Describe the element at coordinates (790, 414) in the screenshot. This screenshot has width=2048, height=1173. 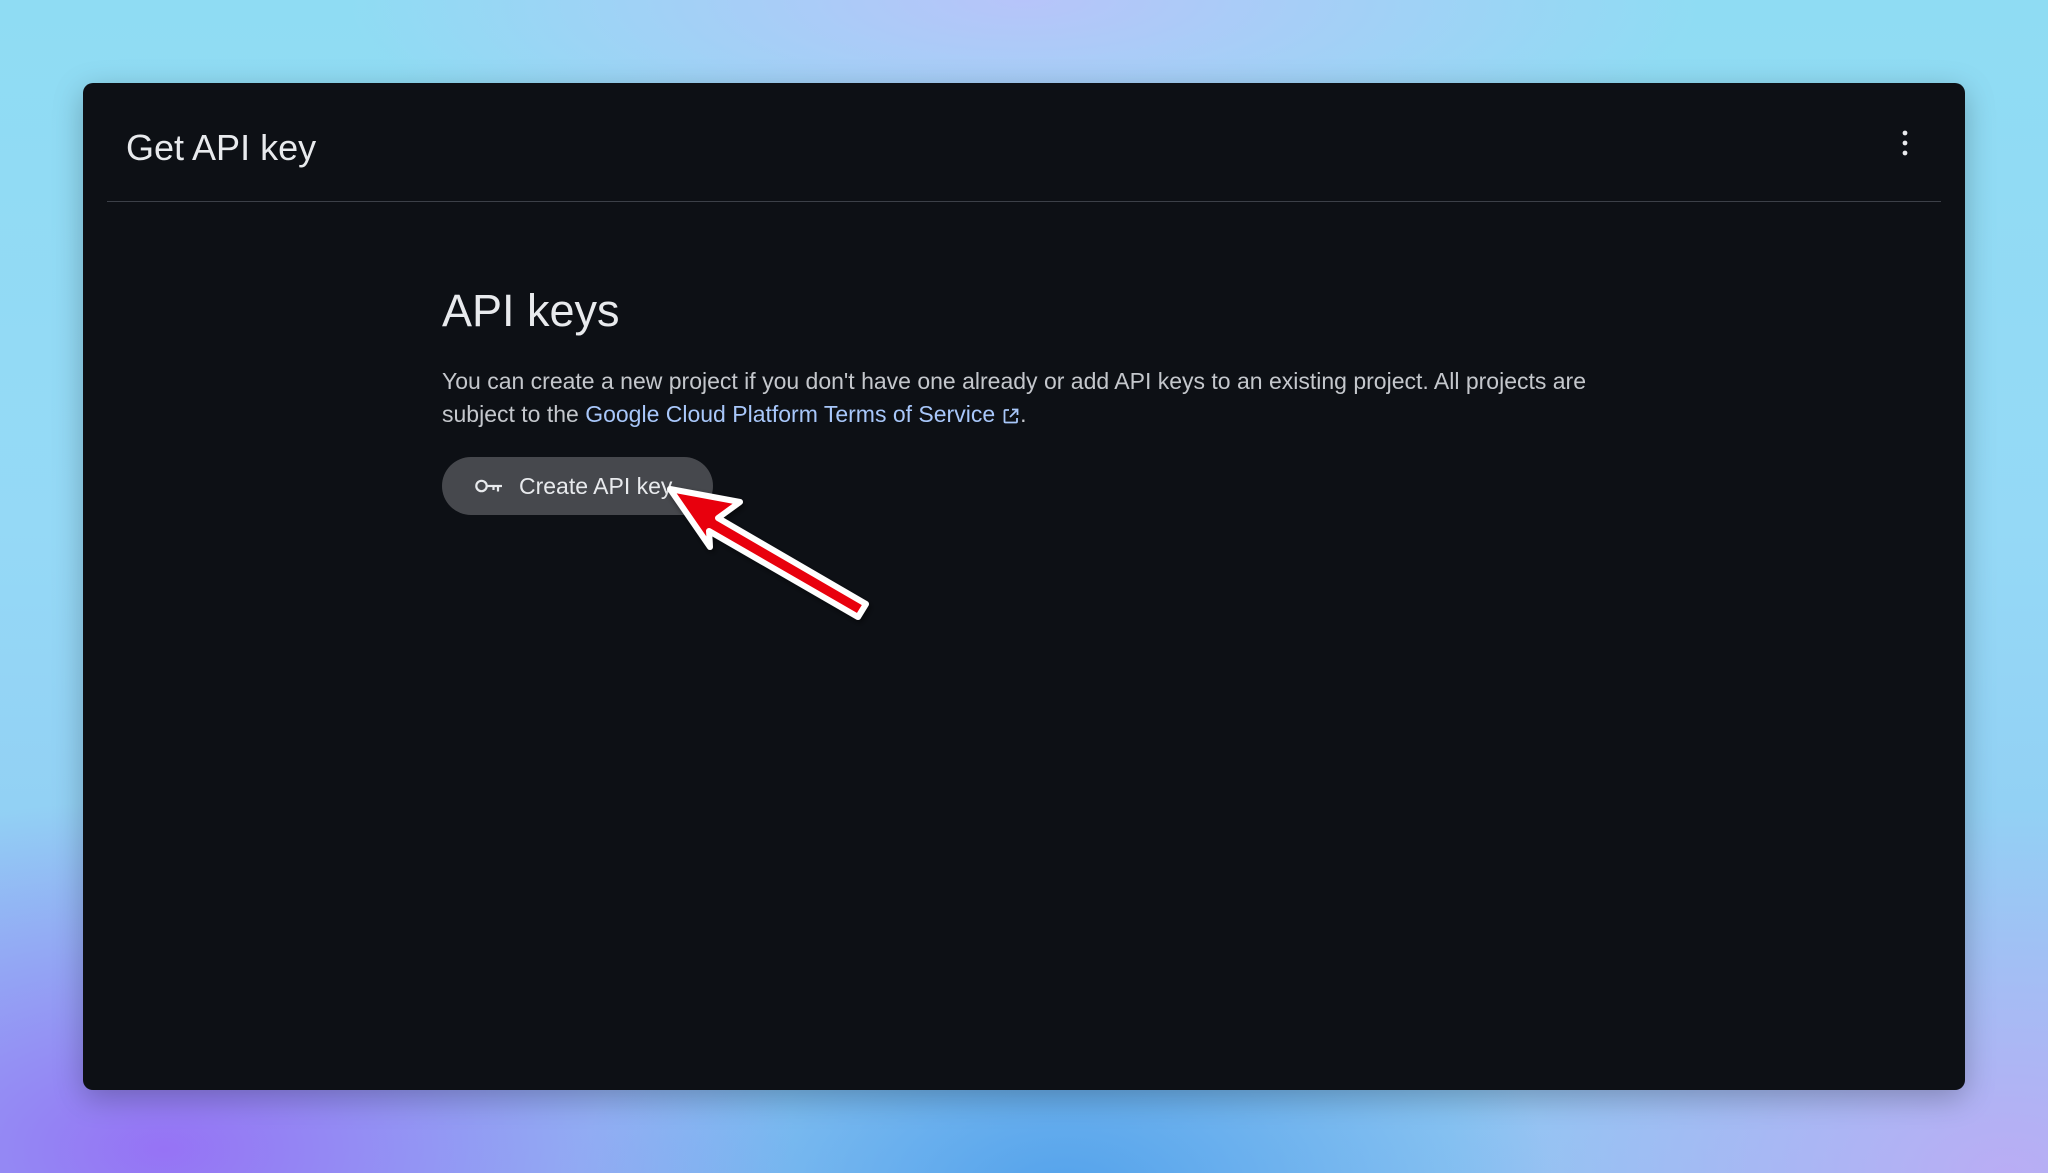
I see `terms-link-label: Google Cloud Platform Terms of Service` at that location.